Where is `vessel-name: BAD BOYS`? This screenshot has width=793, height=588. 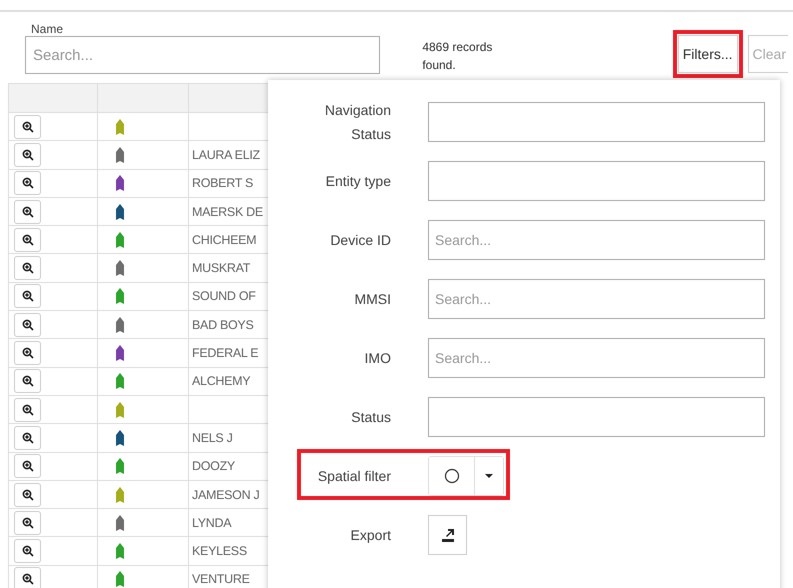 vessel-name: BAD BOYS is located at coordinates (223, 325).